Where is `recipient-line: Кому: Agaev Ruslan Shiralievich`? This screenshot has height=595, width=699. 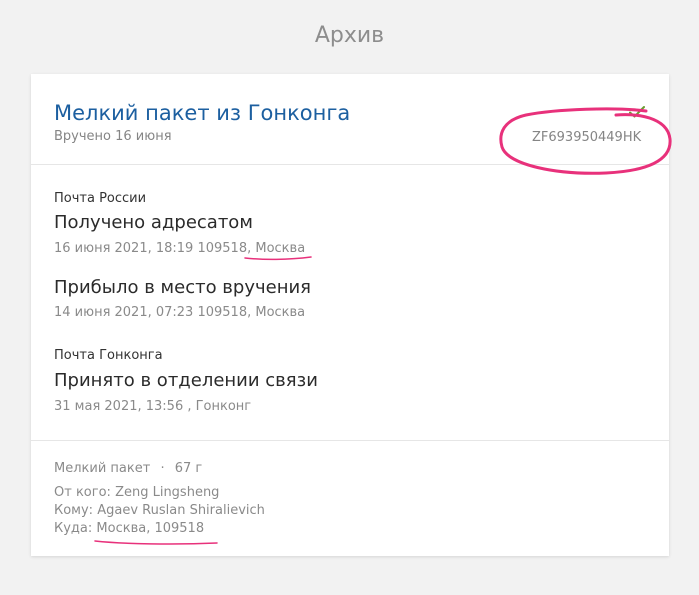
recipient-line: Кому: Agaev Ruslan Shiralievich is located at coordinates (159, 511).